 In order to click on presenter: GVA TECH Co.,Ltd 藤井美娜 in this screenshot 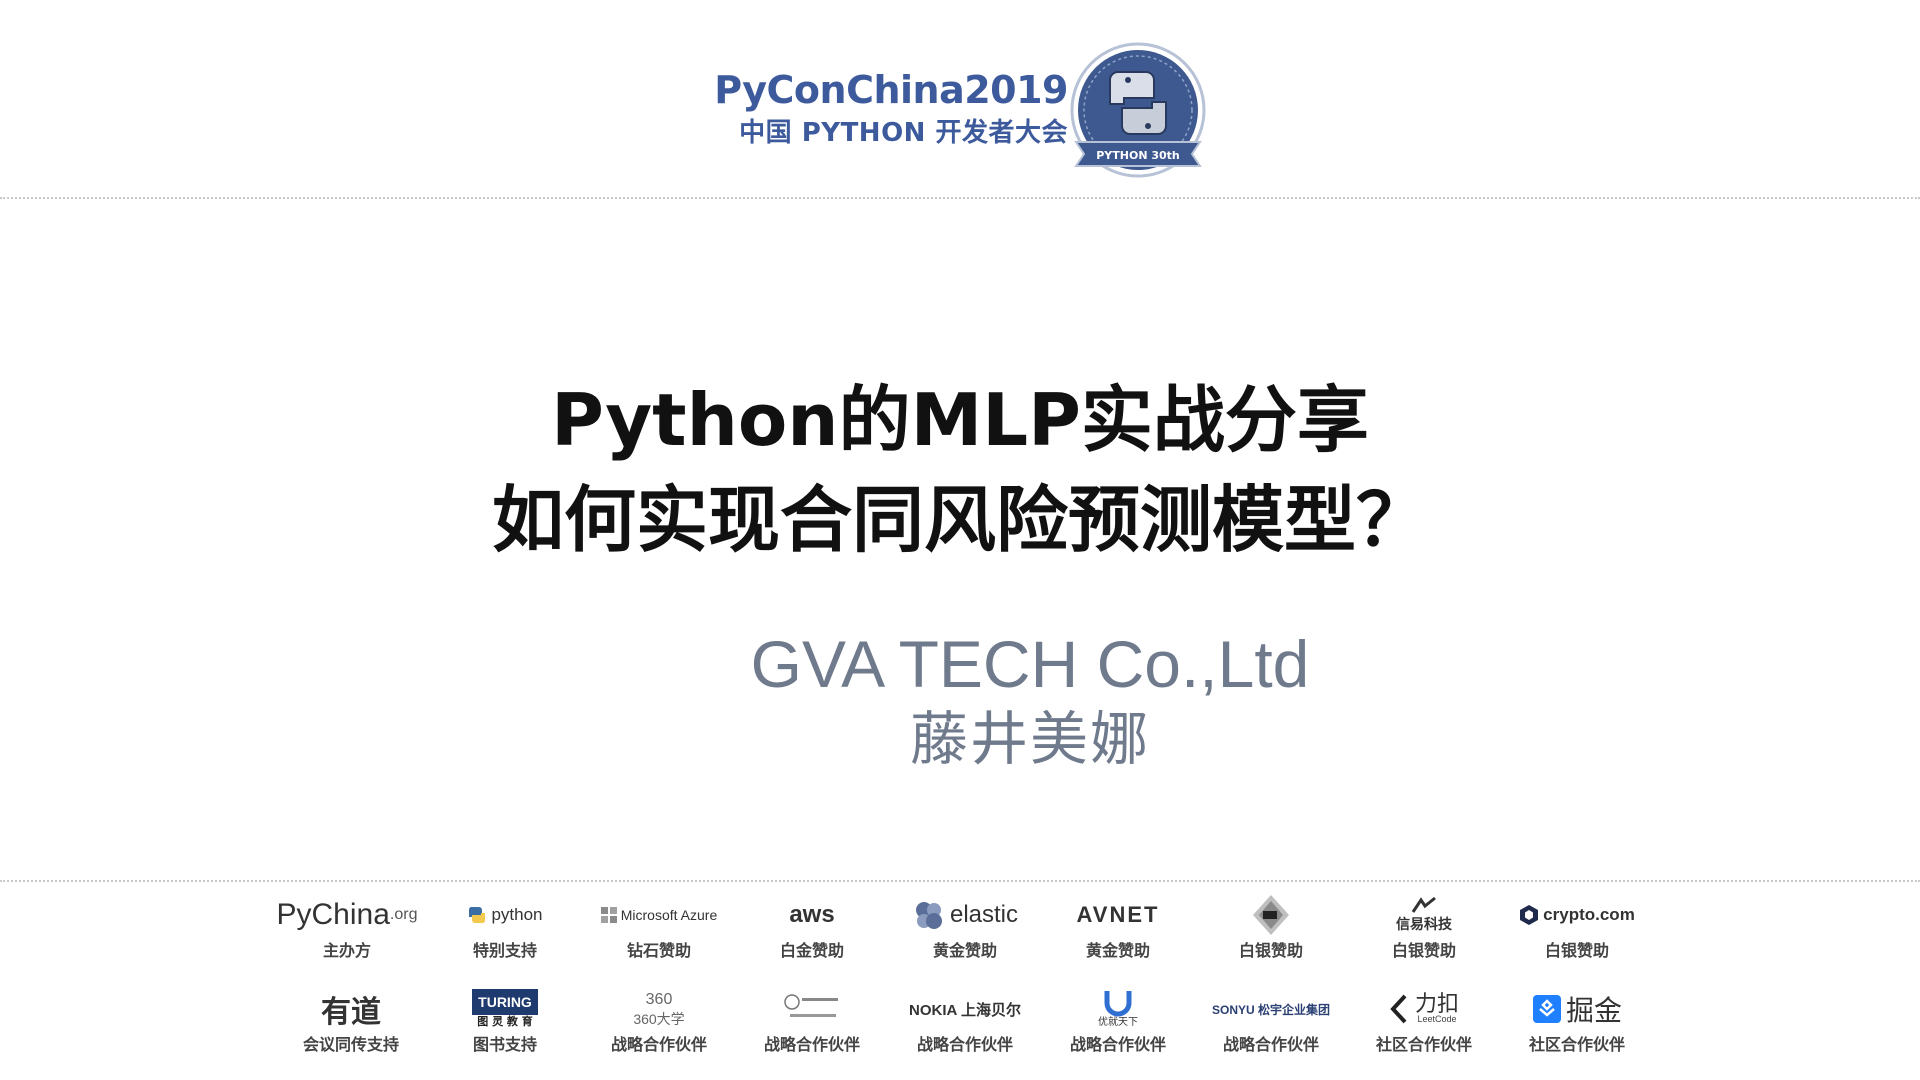, I will do `click(1030, 700)`.